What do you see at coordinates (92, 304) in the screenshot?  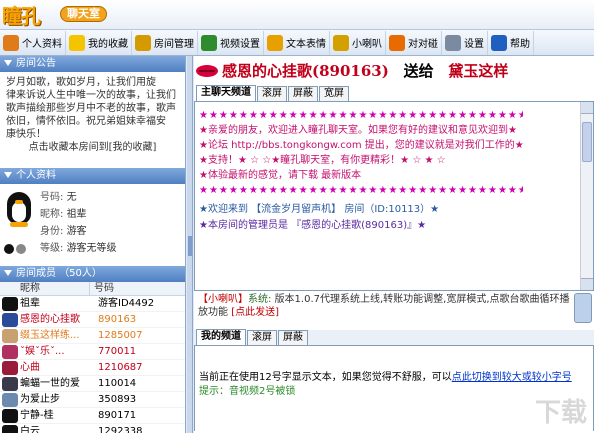 I see `list-item: 祖辈 游客ID4492` at bounding box center [92, 304].